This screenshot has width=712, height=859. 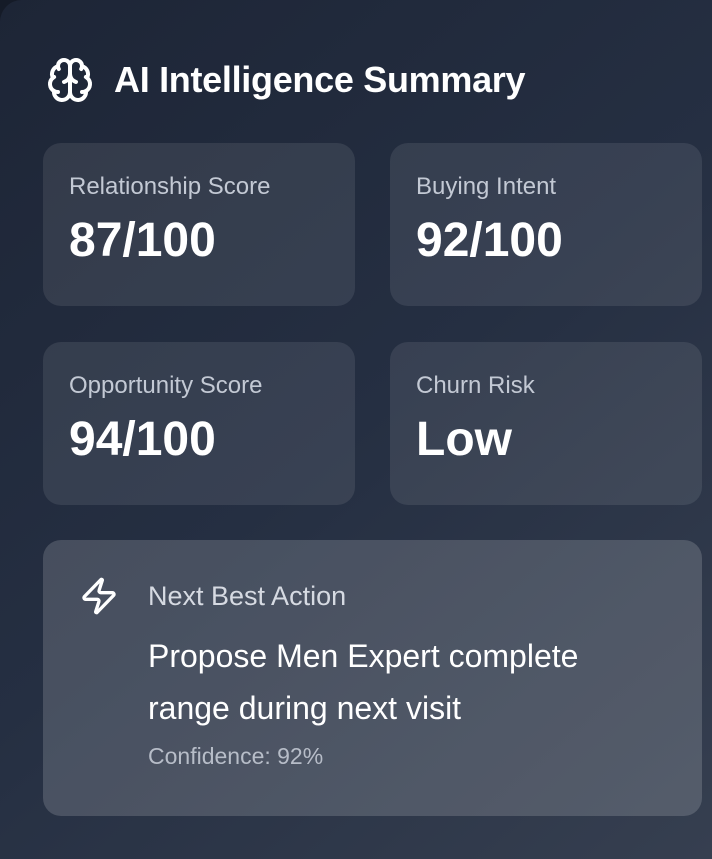 I want to click on panel-header: AI Intelligence Summary, so click(x=286, y=80).